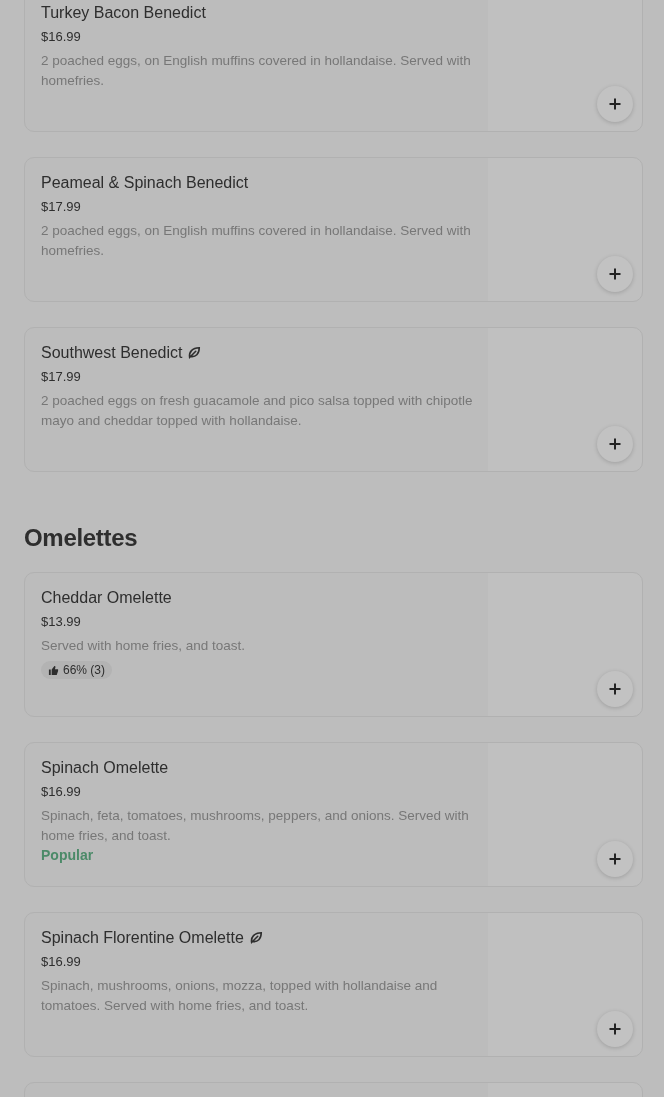 The height and width of the screenshot is (1097, 664). Describe the element at coordinates (105, 768) in the screenshot. I see `item-name: Spinach Omelette` at that location.